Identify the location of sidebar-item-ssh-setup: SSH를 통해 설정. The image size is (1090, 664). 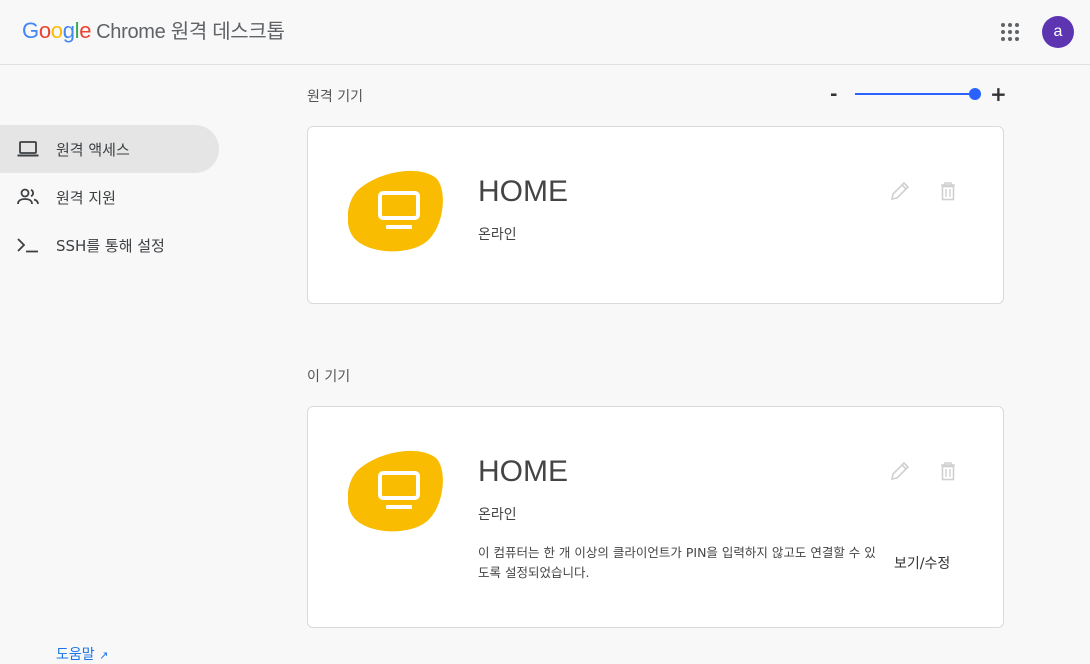
(109, 245).